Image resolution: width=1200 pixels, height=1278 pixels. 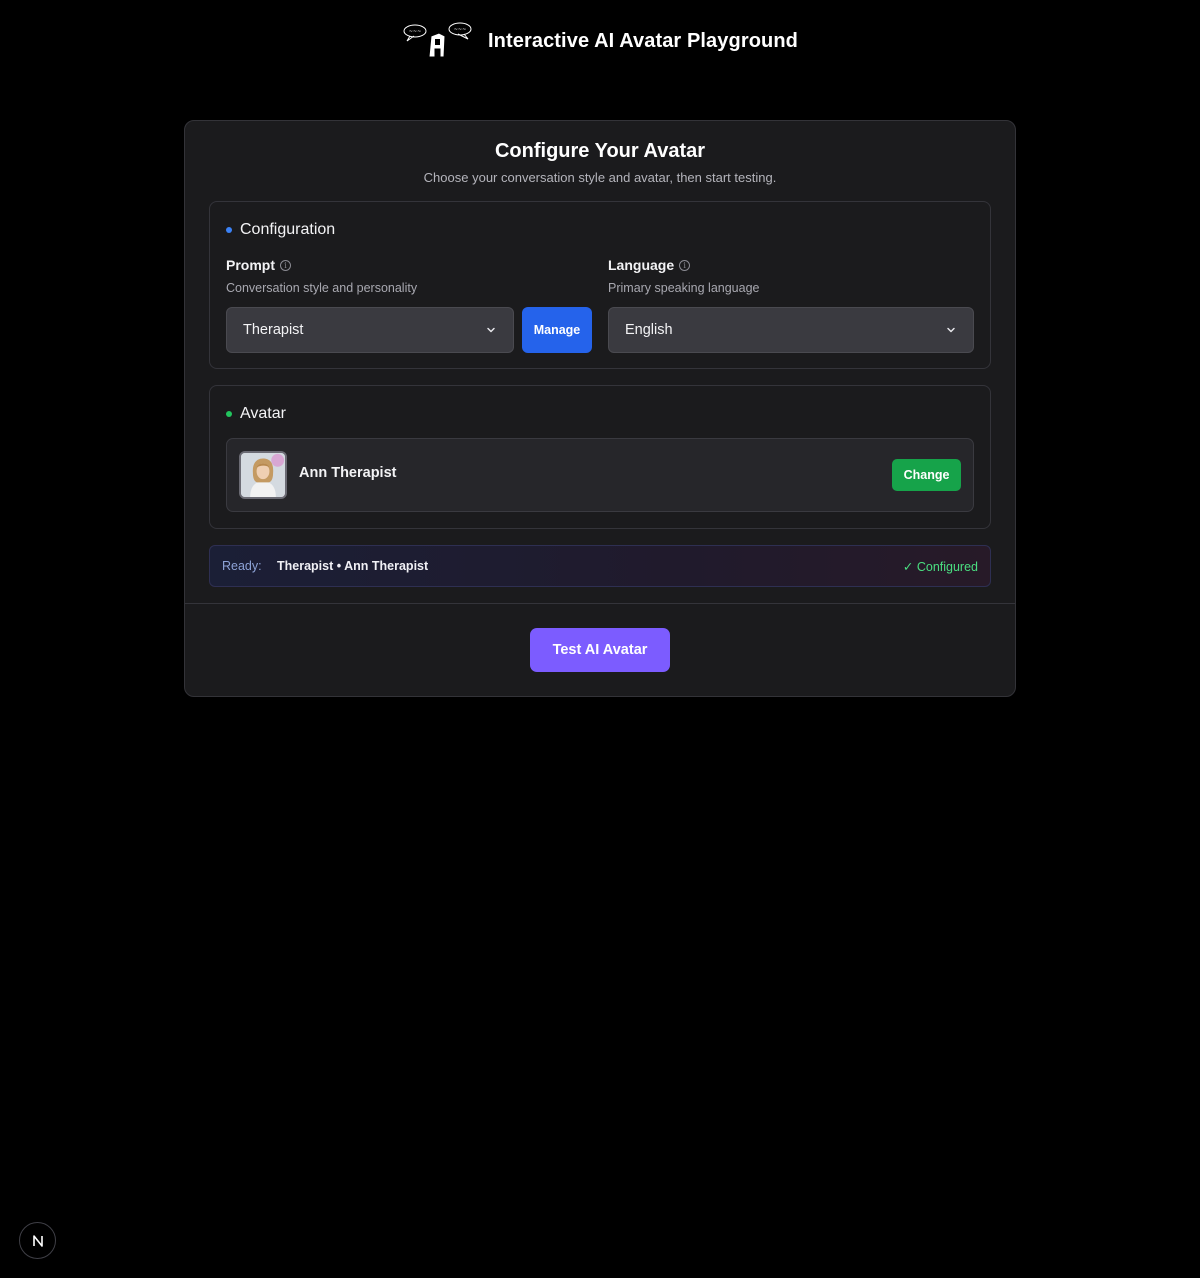 I want to click on prompt-selected-value: Therapist, so click(x=273, y=330).